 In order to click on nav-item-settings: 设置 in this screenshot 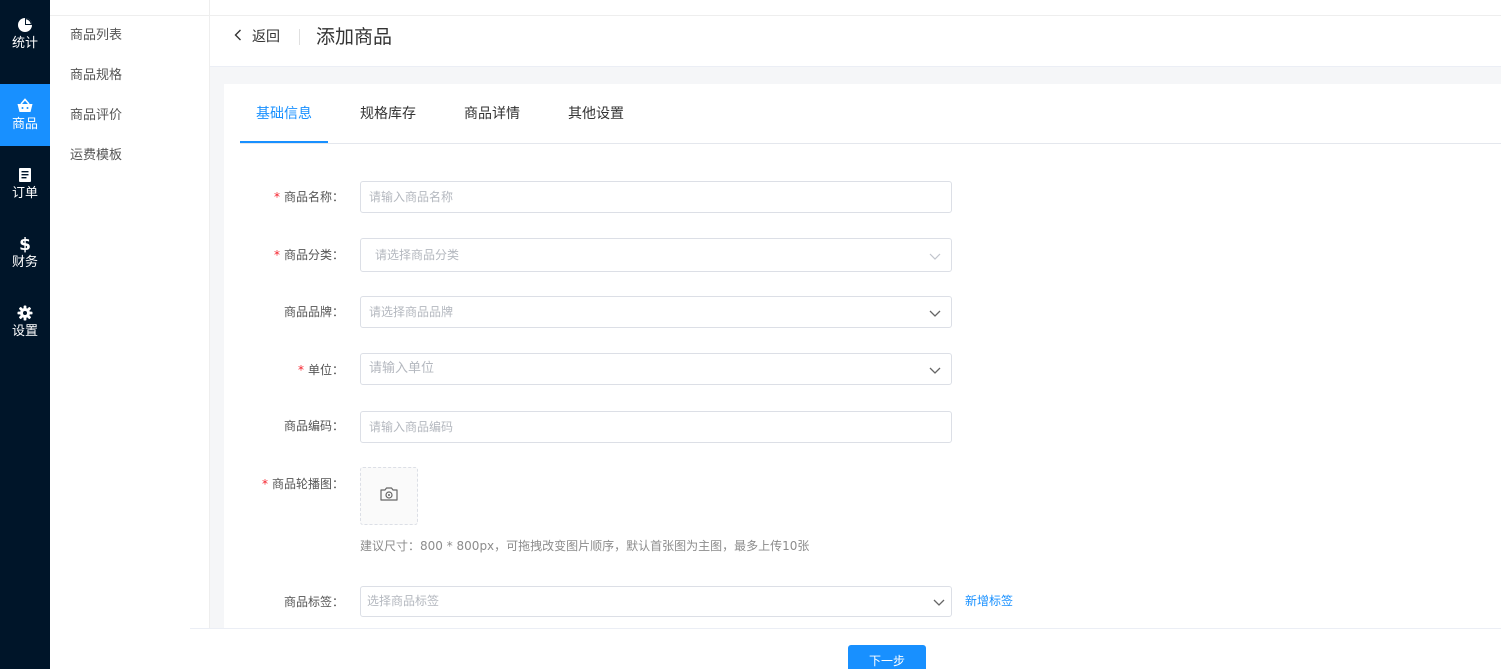, I will do `click(25, 322)`.